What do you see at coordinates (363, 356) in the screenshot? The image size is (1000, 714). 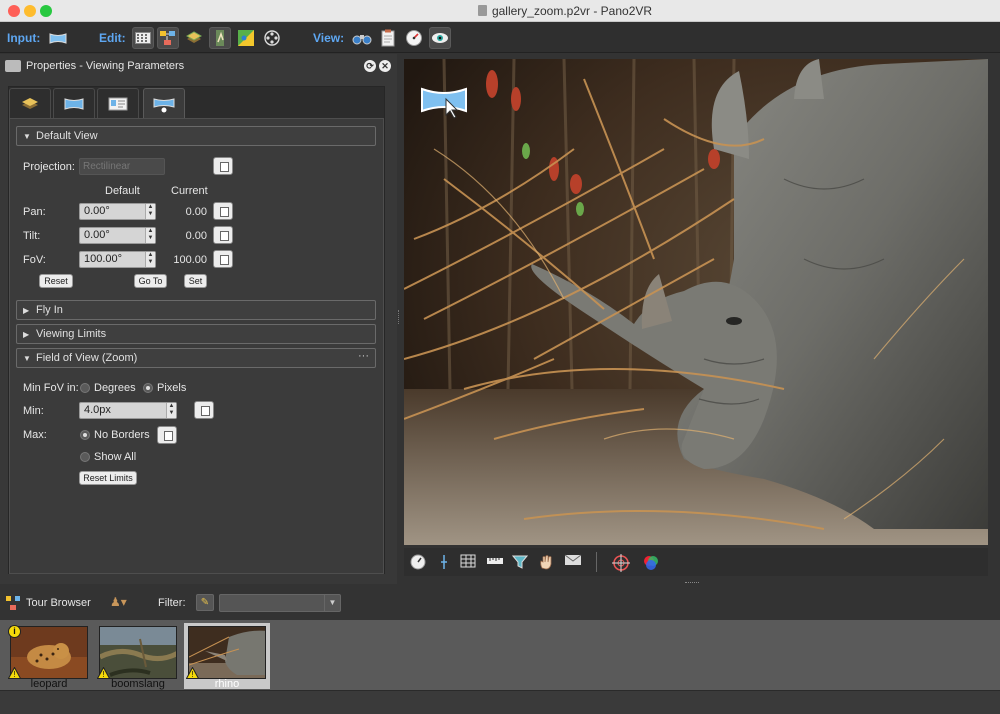 I see `more-options-icon: ···` at bounding box center [363, 356].